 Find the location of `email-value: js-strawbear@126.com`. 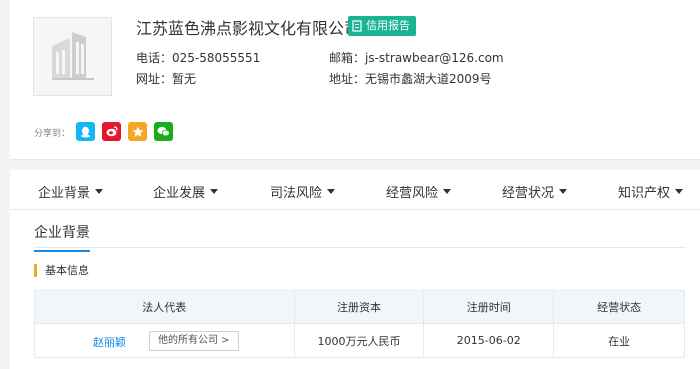

email-value: js-strawbear@126.com is located at coordinates (434, 58).